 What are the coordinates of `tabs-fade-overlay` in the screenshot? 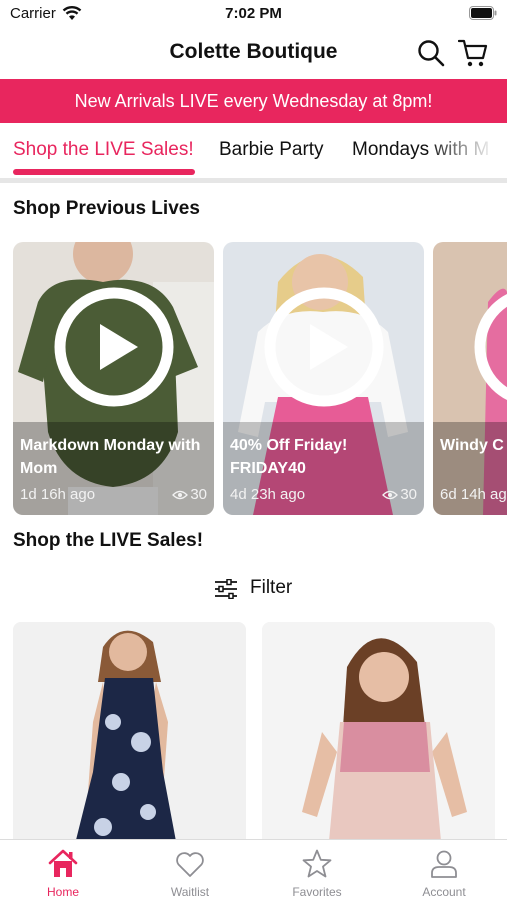 It's located at (467, 151).